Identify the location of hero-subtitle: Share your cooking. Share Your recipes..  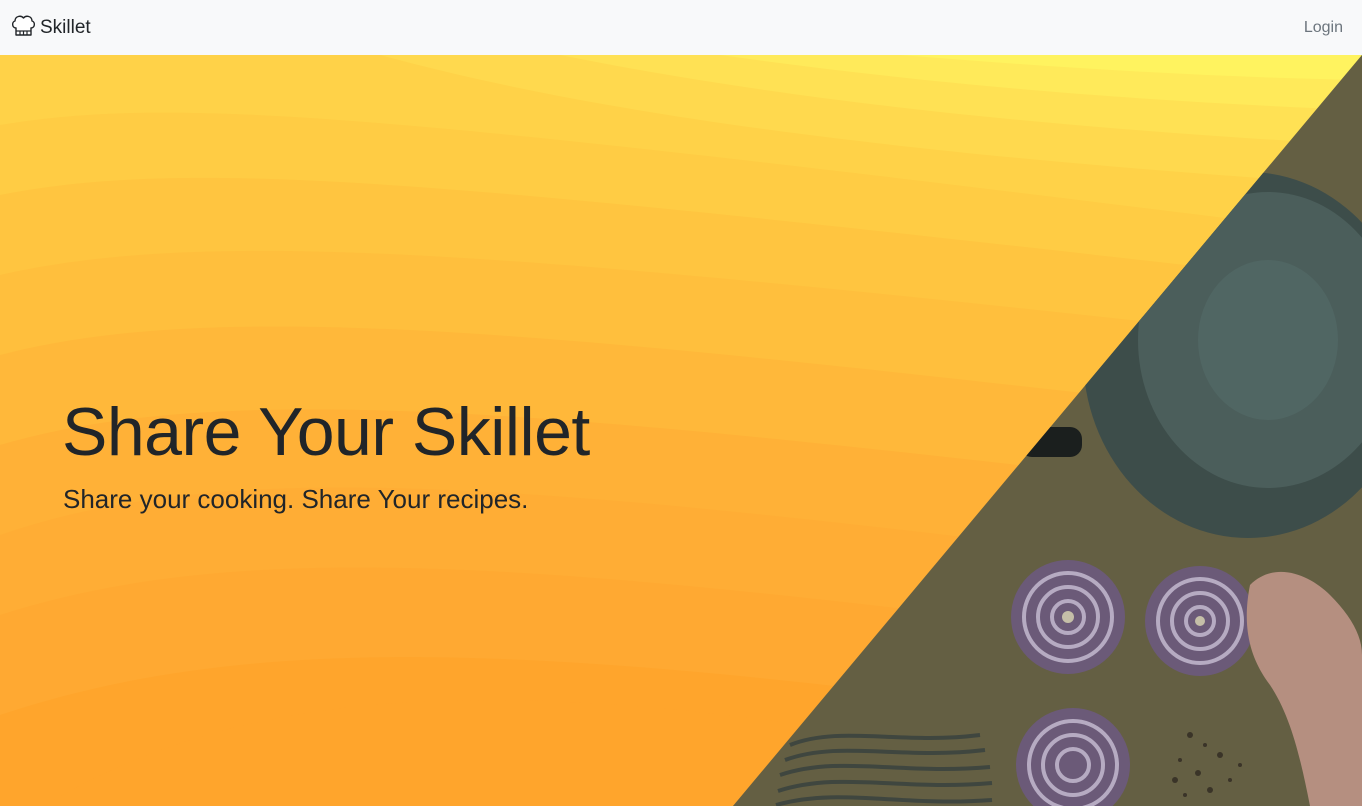
(296, 499).